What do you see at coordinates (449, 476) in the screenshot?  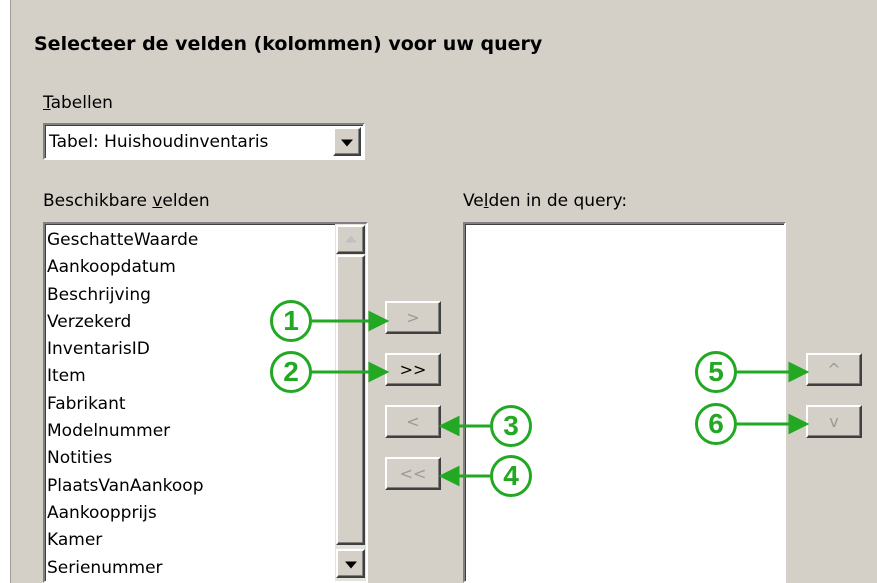 I see `arrow-4-head` at bounding box center [449, 476].